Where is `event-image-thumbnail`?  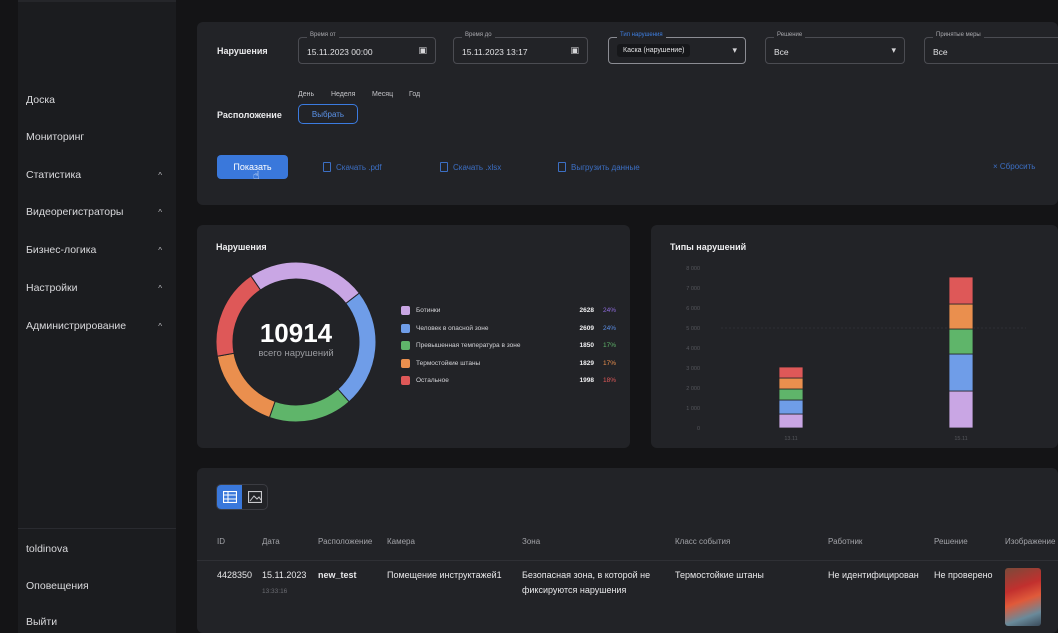 event-image-thumbnail is located at coordinates (1023, 597).